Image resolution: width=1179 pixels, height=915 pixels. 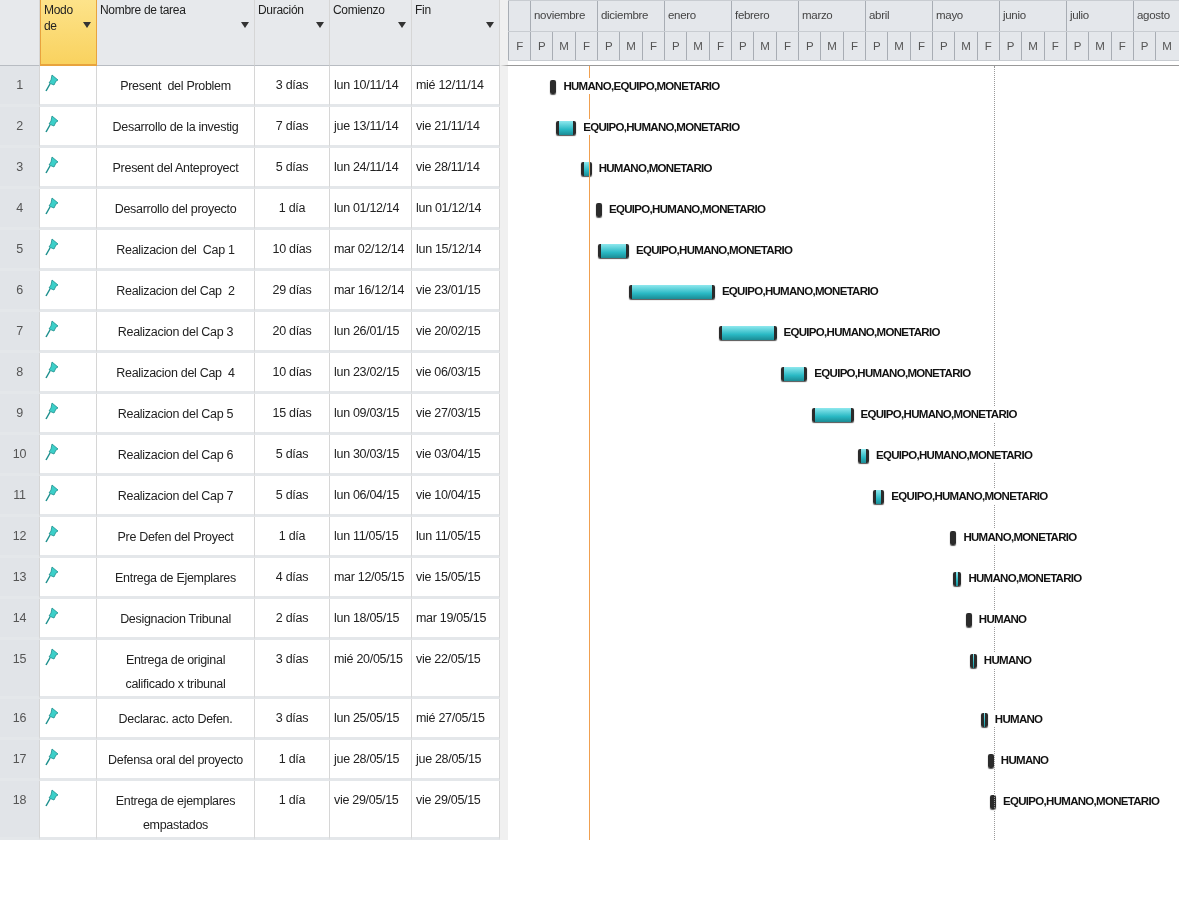 I want to click on table-cell: lun 09/03/15, so click(x=371, y=414).